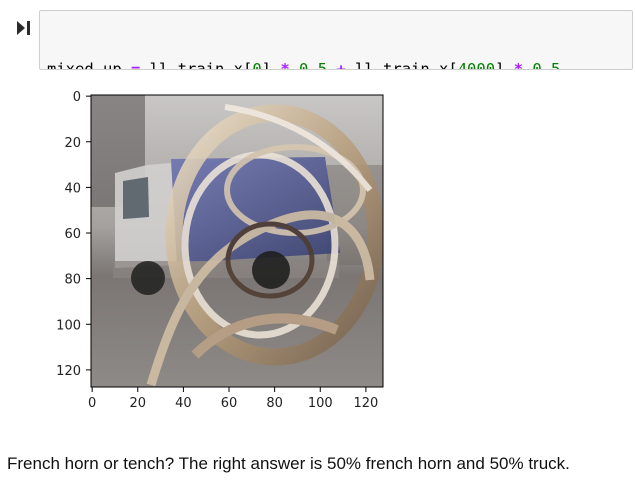  I want to click on truck-window, so click(136, 198).